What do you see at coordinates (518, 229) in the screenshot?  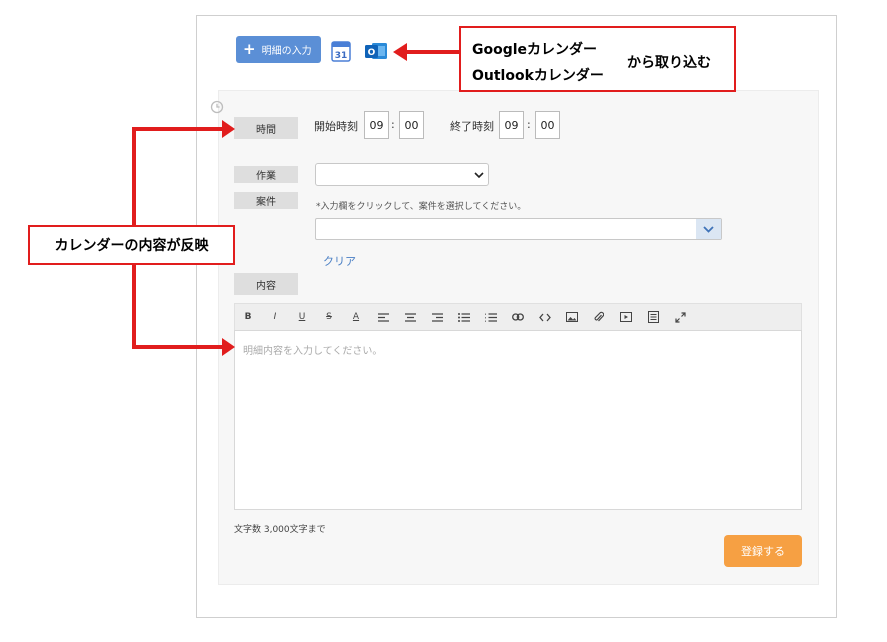 I see `case-select` at bounding box center [518, 229].